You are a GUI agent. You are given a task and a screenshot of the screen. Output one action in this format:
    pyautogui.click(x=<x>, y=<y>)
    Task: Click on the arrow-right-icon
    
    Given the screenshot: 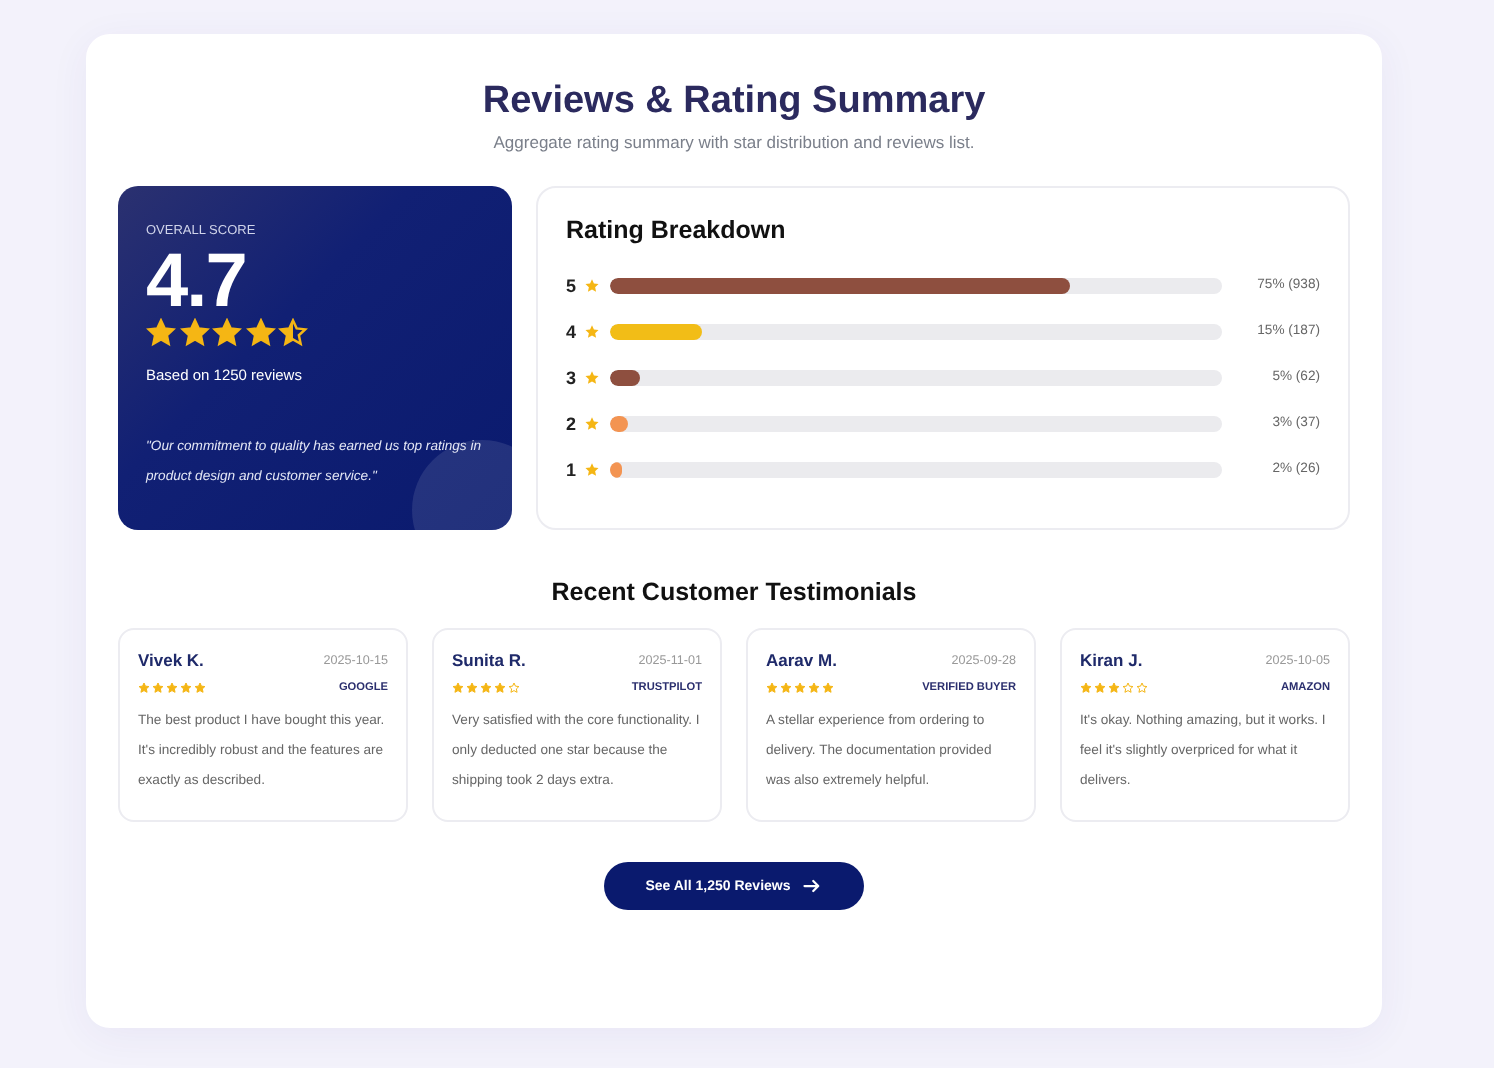 What is the action you would take?
    pyautogui.click(x=812, y=886)
    